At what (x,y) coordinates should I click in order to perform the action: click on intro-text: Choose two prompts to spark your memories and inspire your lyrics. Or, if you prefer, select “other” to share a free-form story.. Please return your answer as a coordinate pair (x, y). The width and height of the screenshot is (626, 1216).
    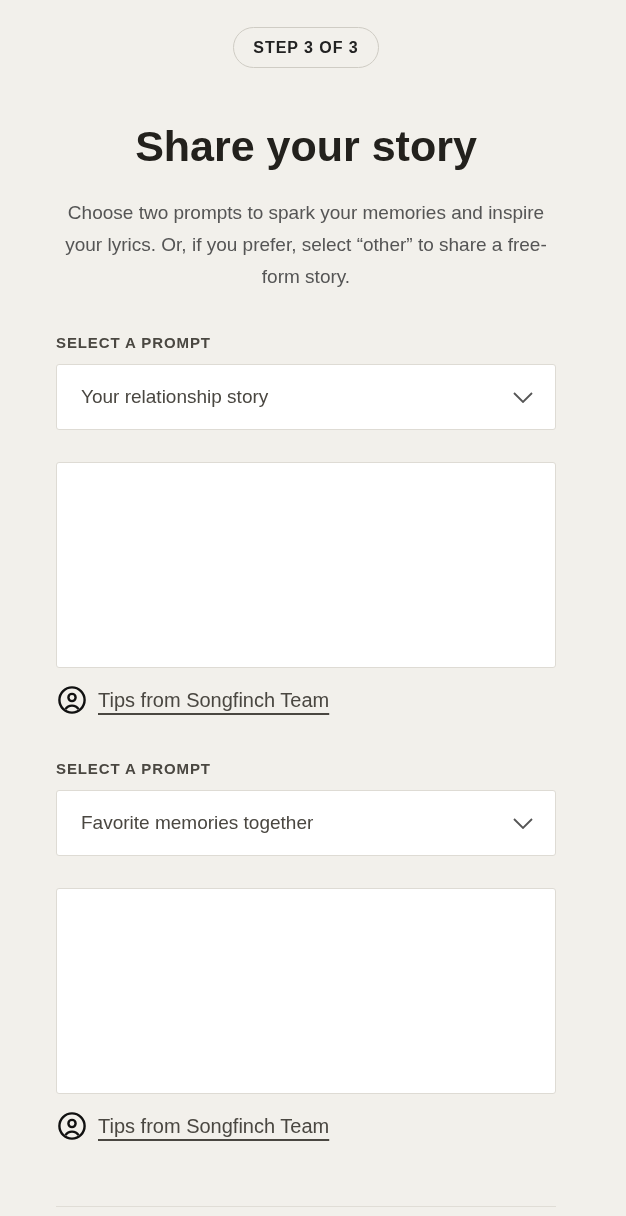
    Looking at the image, I should click on (306, 245).